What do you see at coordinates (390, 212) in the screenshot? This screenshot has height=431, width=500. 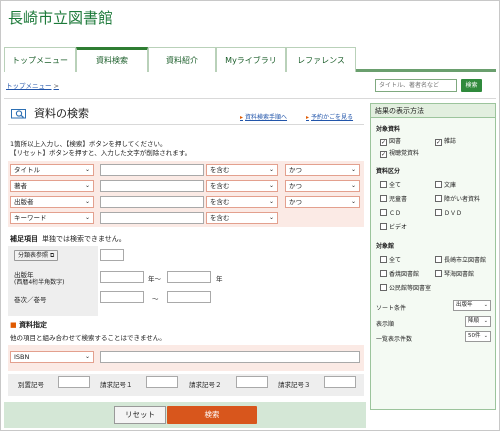 I see `checkbox-cd: ＣＤ` at bounding box center [390, 212].